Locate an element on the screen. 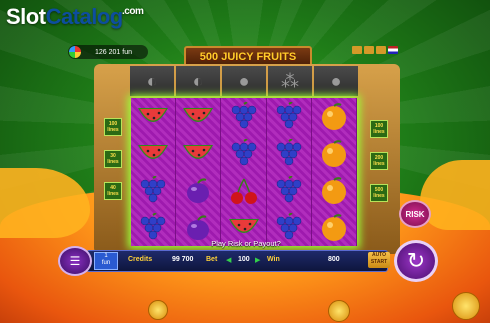  ghost-plum-icon: ● is located at coordinates (244, 81).